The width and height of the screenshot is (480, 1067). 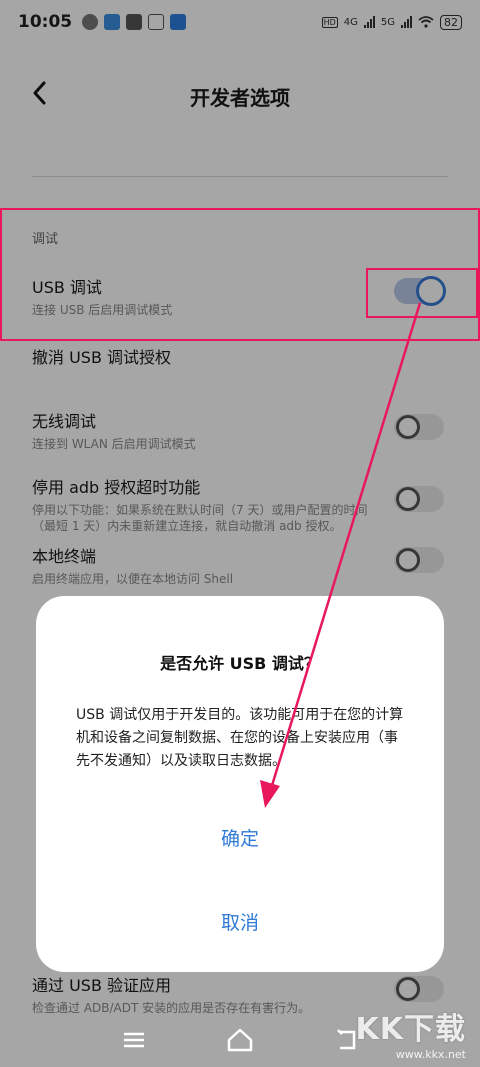 I want to click on home-icon, so click(x=240, y=1040).